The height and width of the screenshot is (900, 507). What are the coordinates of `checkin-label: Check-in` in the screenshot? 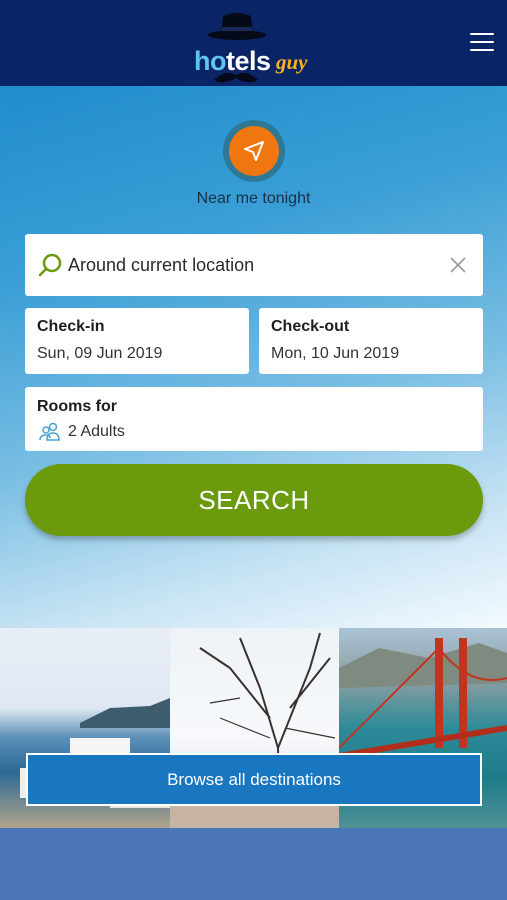 It's located at (71, 326).